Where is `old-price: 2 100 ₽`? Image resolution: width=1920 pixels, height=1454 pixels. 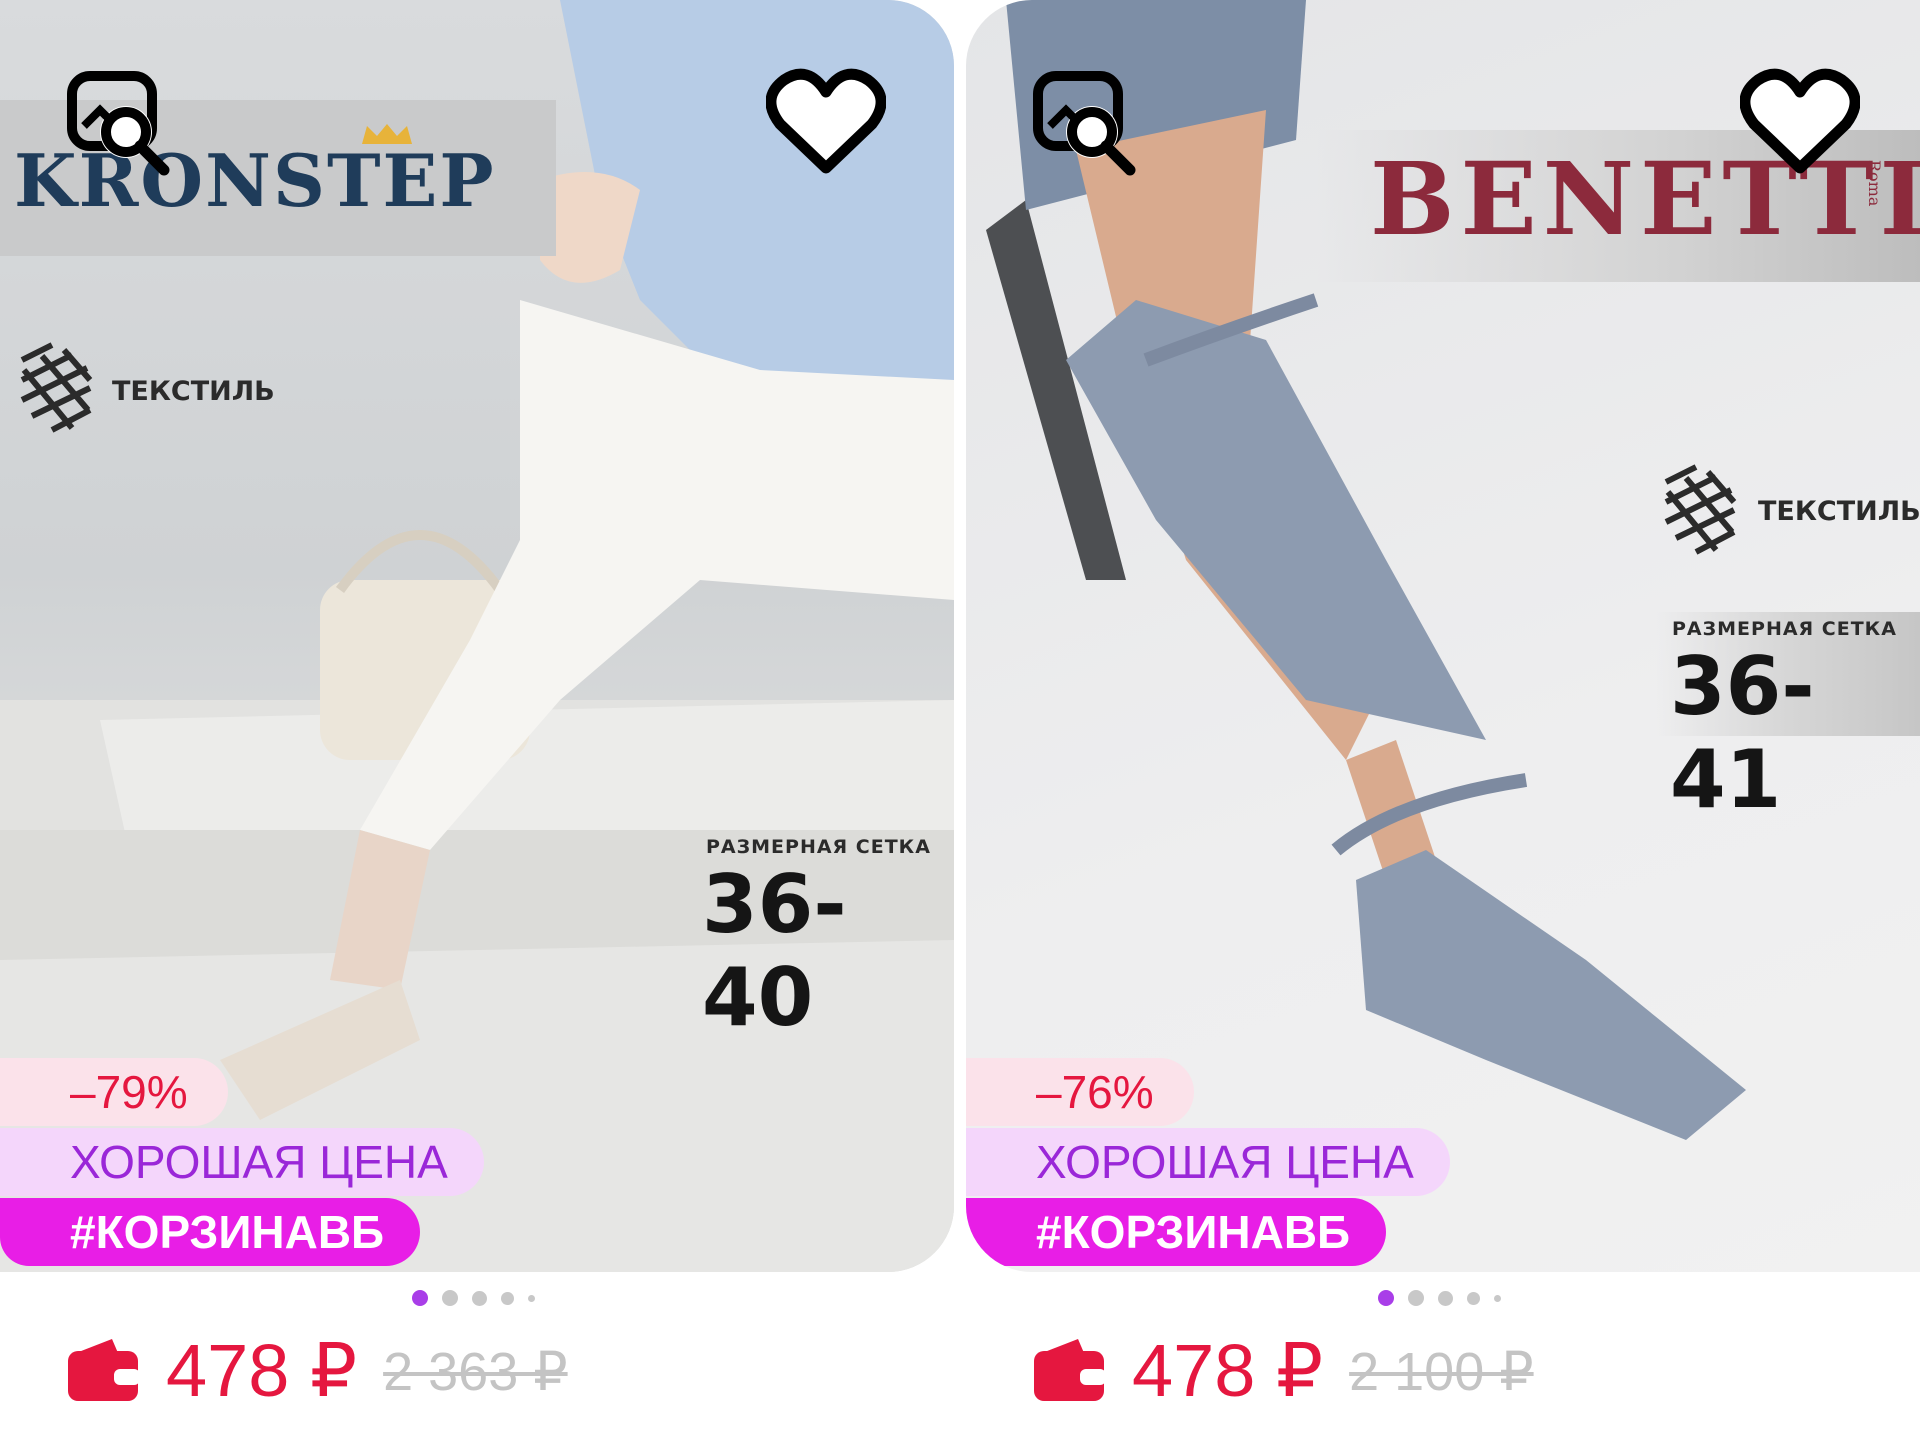 old-price: 2 100 ₽ is located at coordinates (1441, 1371).